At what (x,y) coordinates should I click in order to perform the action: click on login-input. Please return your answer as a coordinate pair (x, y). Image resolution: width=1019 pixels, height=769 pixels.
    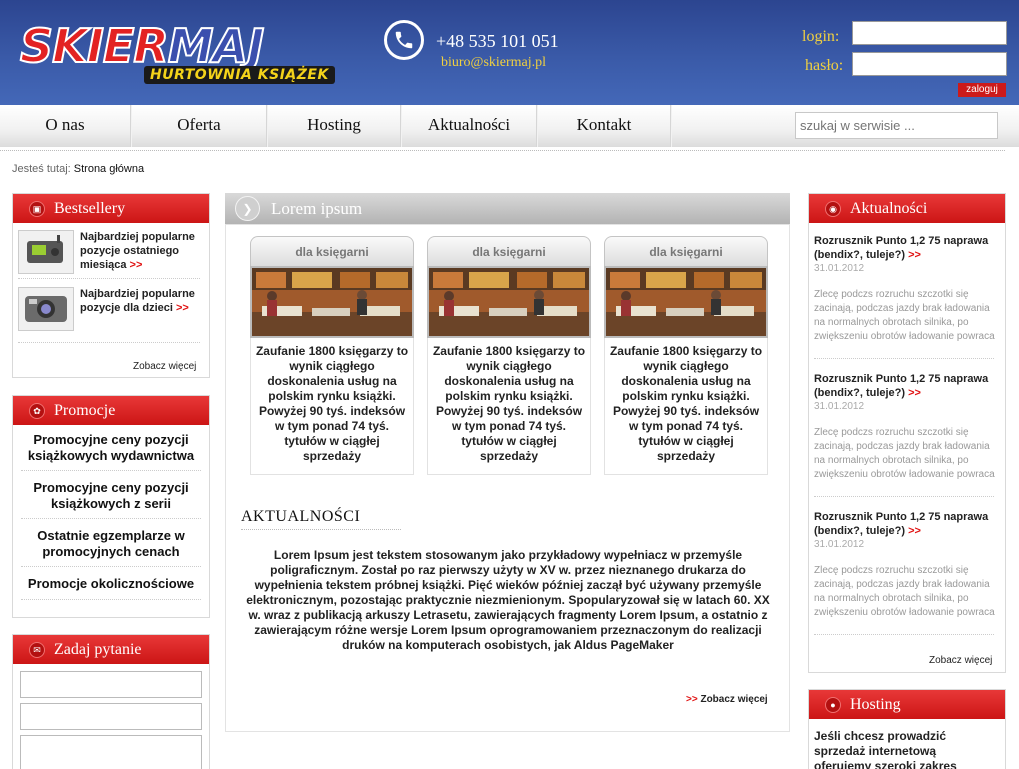
    Looking at the image, I should click on (929, 33).